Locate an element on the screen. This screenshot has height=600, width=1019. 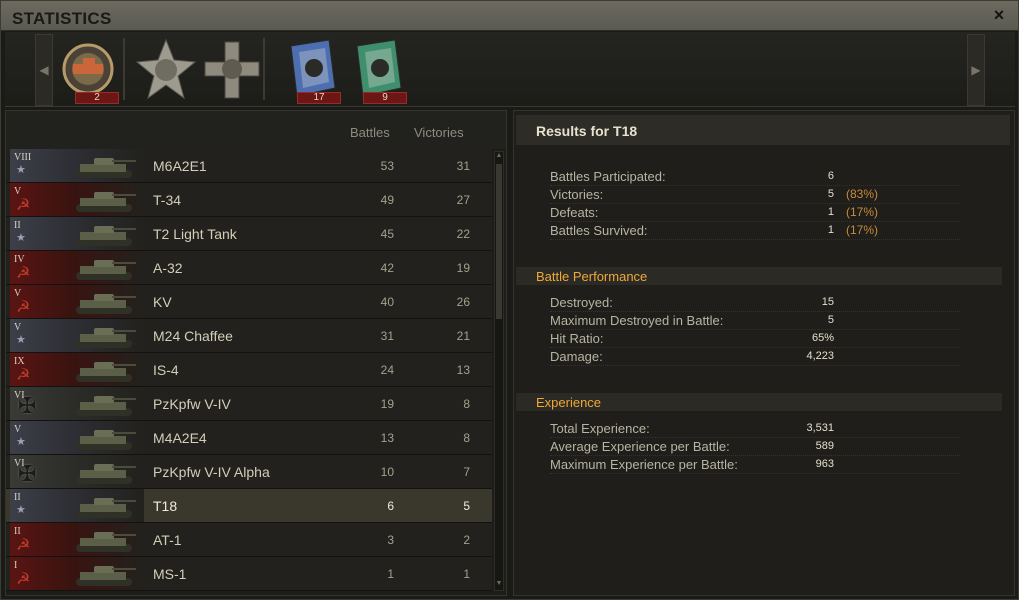
ribbon-badge-green-icon: 9 is located at coordinates (376, 70).